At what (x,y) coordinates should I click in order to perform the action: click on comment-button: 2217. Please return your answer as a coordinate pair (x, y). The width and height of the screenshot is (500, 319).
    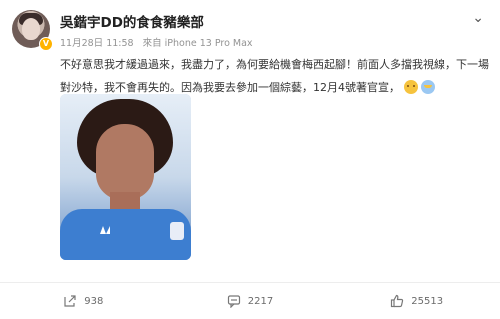
    Looking at the image, I should click on (250, 301).